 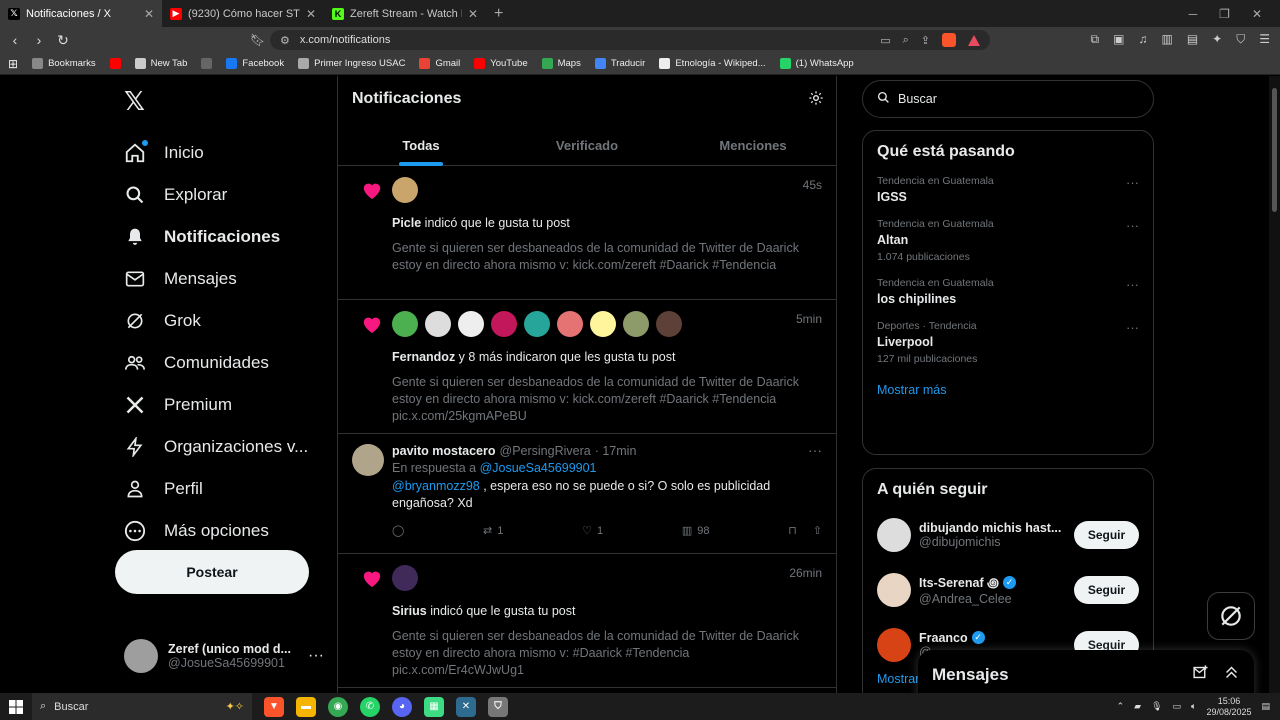 What do you see at coordinates (1231, 616) in the screenshot?
I see `grok-button` at bounding box center [1231, 616].